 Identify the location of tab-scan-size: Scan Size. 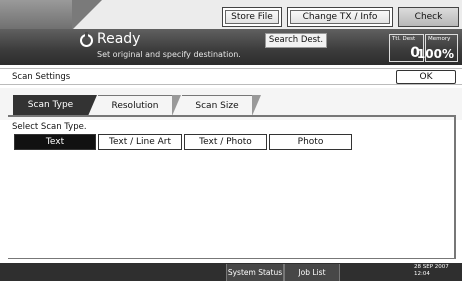
(217, 105).